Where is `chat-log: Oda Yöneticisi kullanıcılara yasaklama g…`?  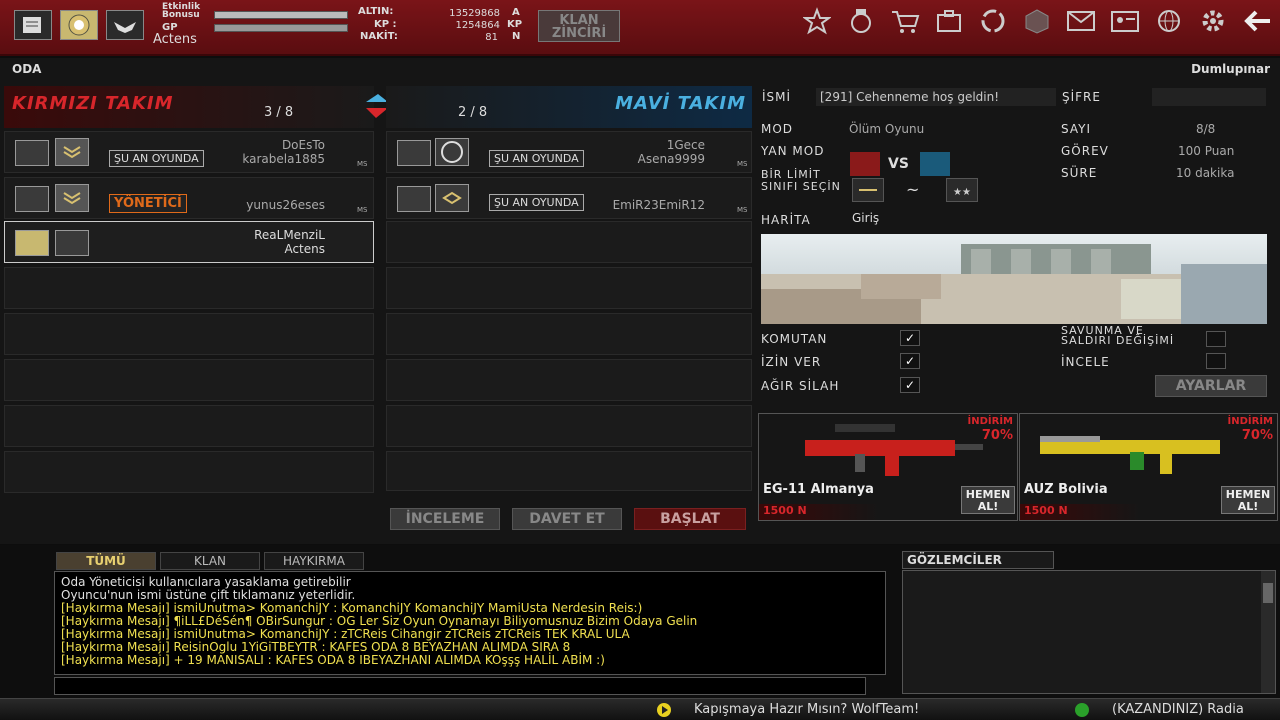
chat-log: Oda Yöneticisi kullanıcılara yasaklama g… is located at coordinates (470, 623).